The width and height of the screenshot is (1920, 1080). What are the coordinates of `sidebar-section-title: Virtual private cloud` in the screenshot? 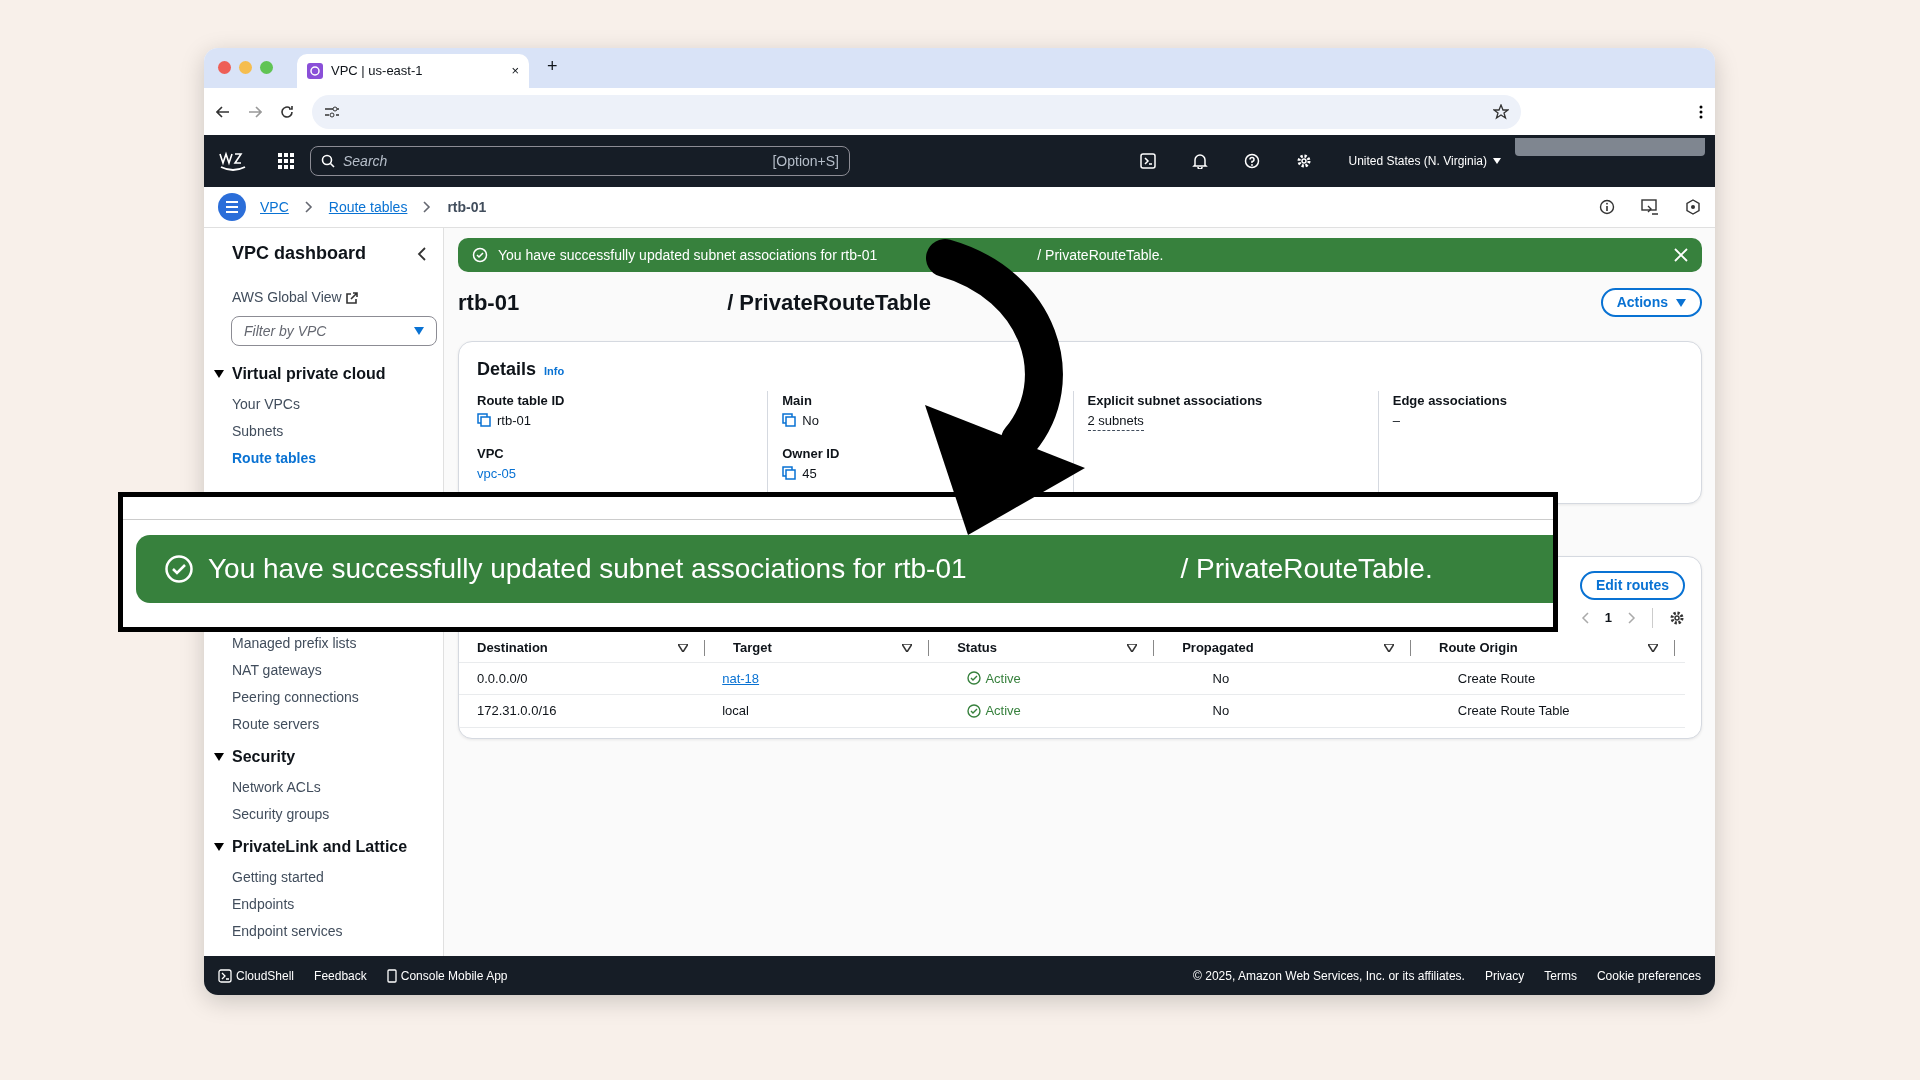 It's located at (309, 374).